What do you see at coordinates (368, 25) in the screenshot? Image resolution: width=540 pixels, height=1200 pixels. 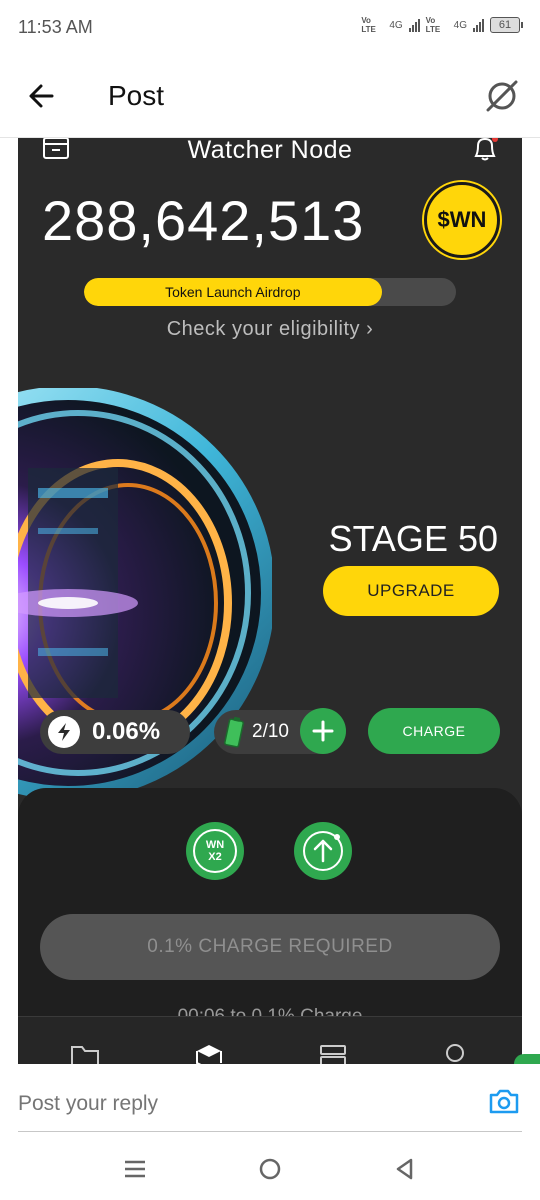 I see `sim1-indicator: Vo LTE` at bounding box center [368, 25].